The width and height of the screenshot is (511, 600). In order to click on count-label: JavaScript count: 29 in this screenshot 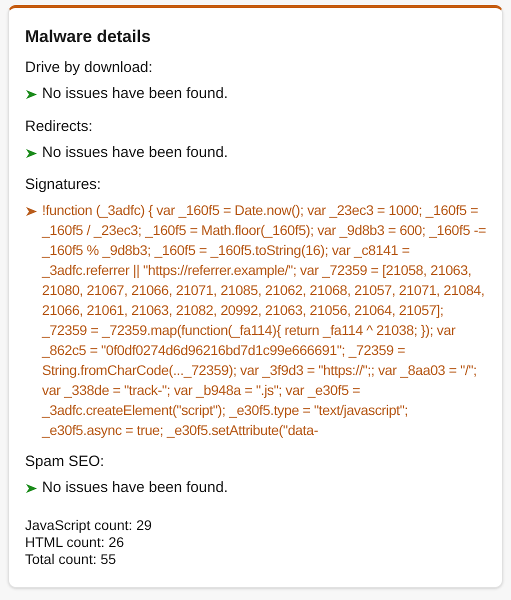, I will do `click(89, 525)`.